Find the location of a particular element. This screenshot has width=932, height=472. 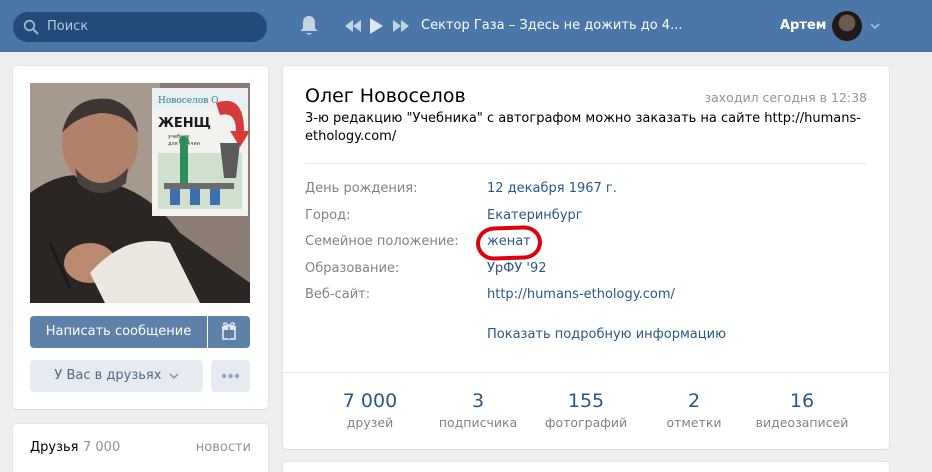

counter-photos: 155 фотографий is located at coordinates (586, 411).